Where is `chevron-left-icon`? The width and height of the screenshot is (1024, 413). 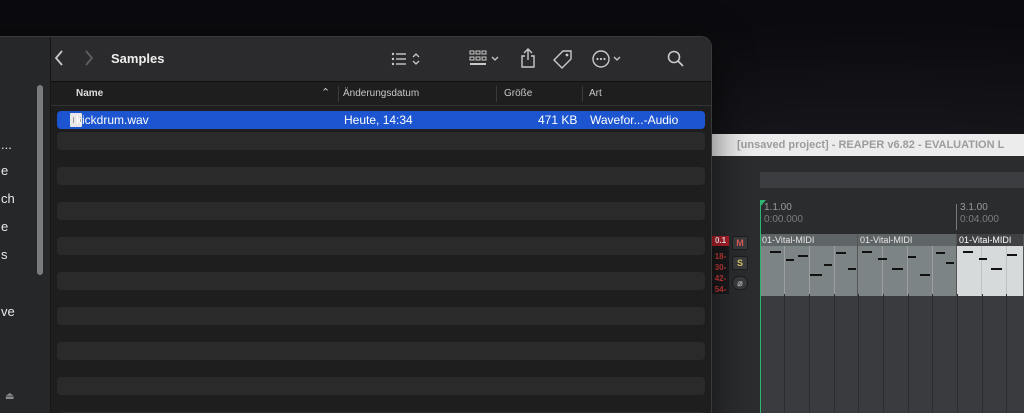
chevron-left-icon is located at coordinates (59, 59).